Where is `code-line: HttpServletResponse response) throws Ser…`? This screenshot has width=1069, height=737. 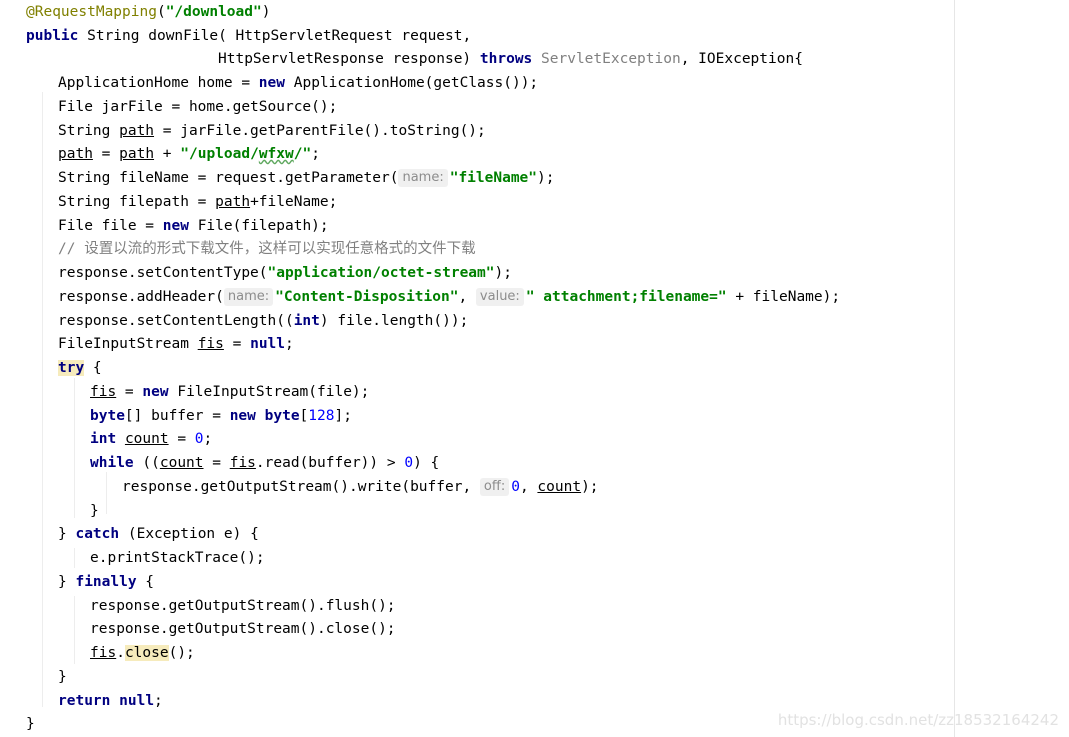
code-line: HttpServletResponse response) throws Ser… is located at coordinates (510, 60).